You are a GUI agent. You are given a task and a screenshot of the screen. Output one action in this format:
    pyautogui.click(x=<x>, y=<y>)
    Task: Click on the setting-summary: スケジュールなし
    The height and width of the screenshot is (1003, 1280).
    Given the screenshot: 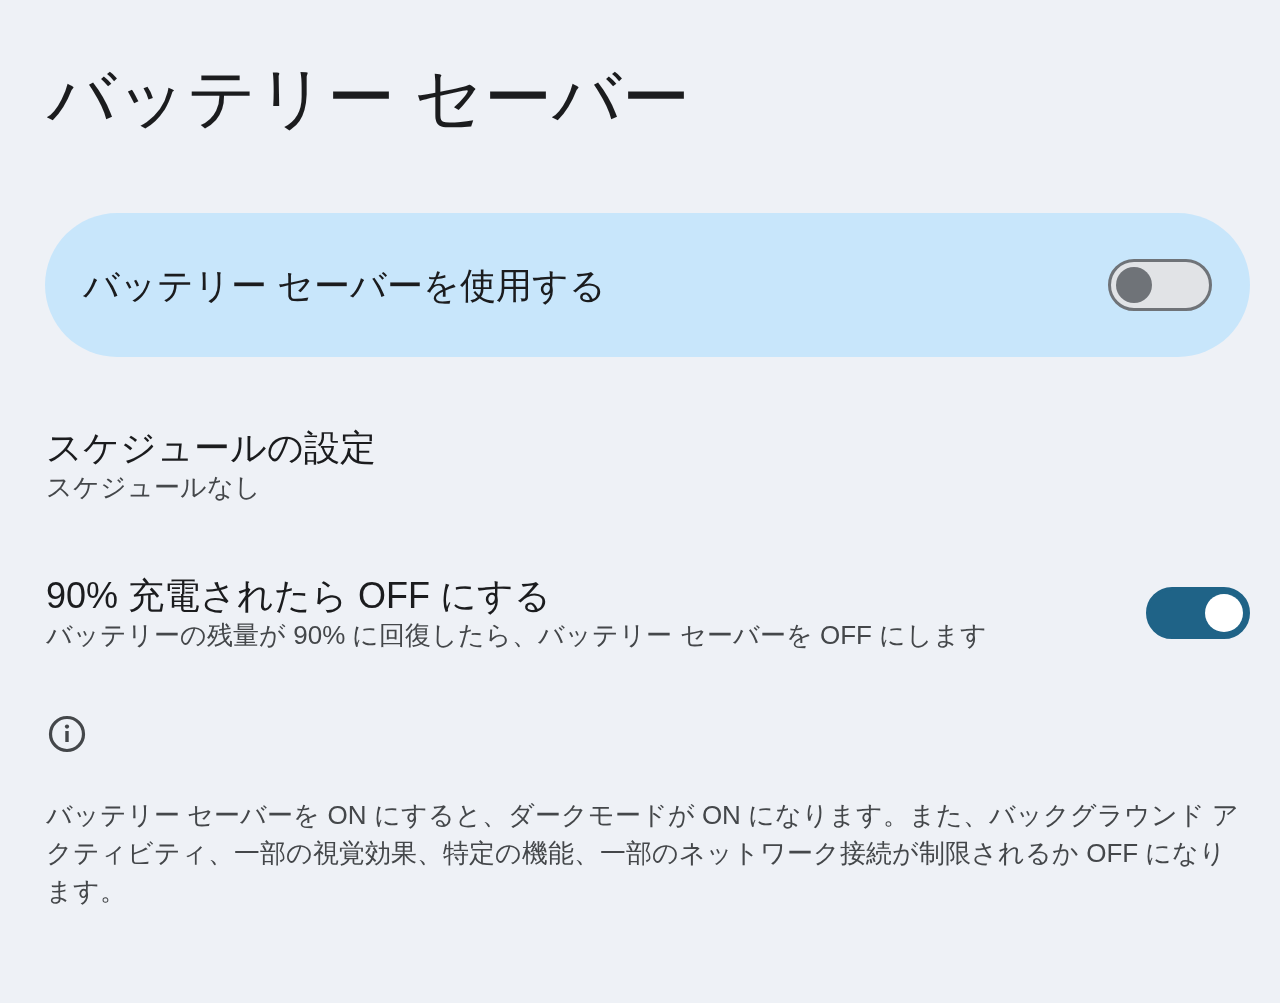 What is the action you would take?
    pyautogui.click(x=153, y=487)
    